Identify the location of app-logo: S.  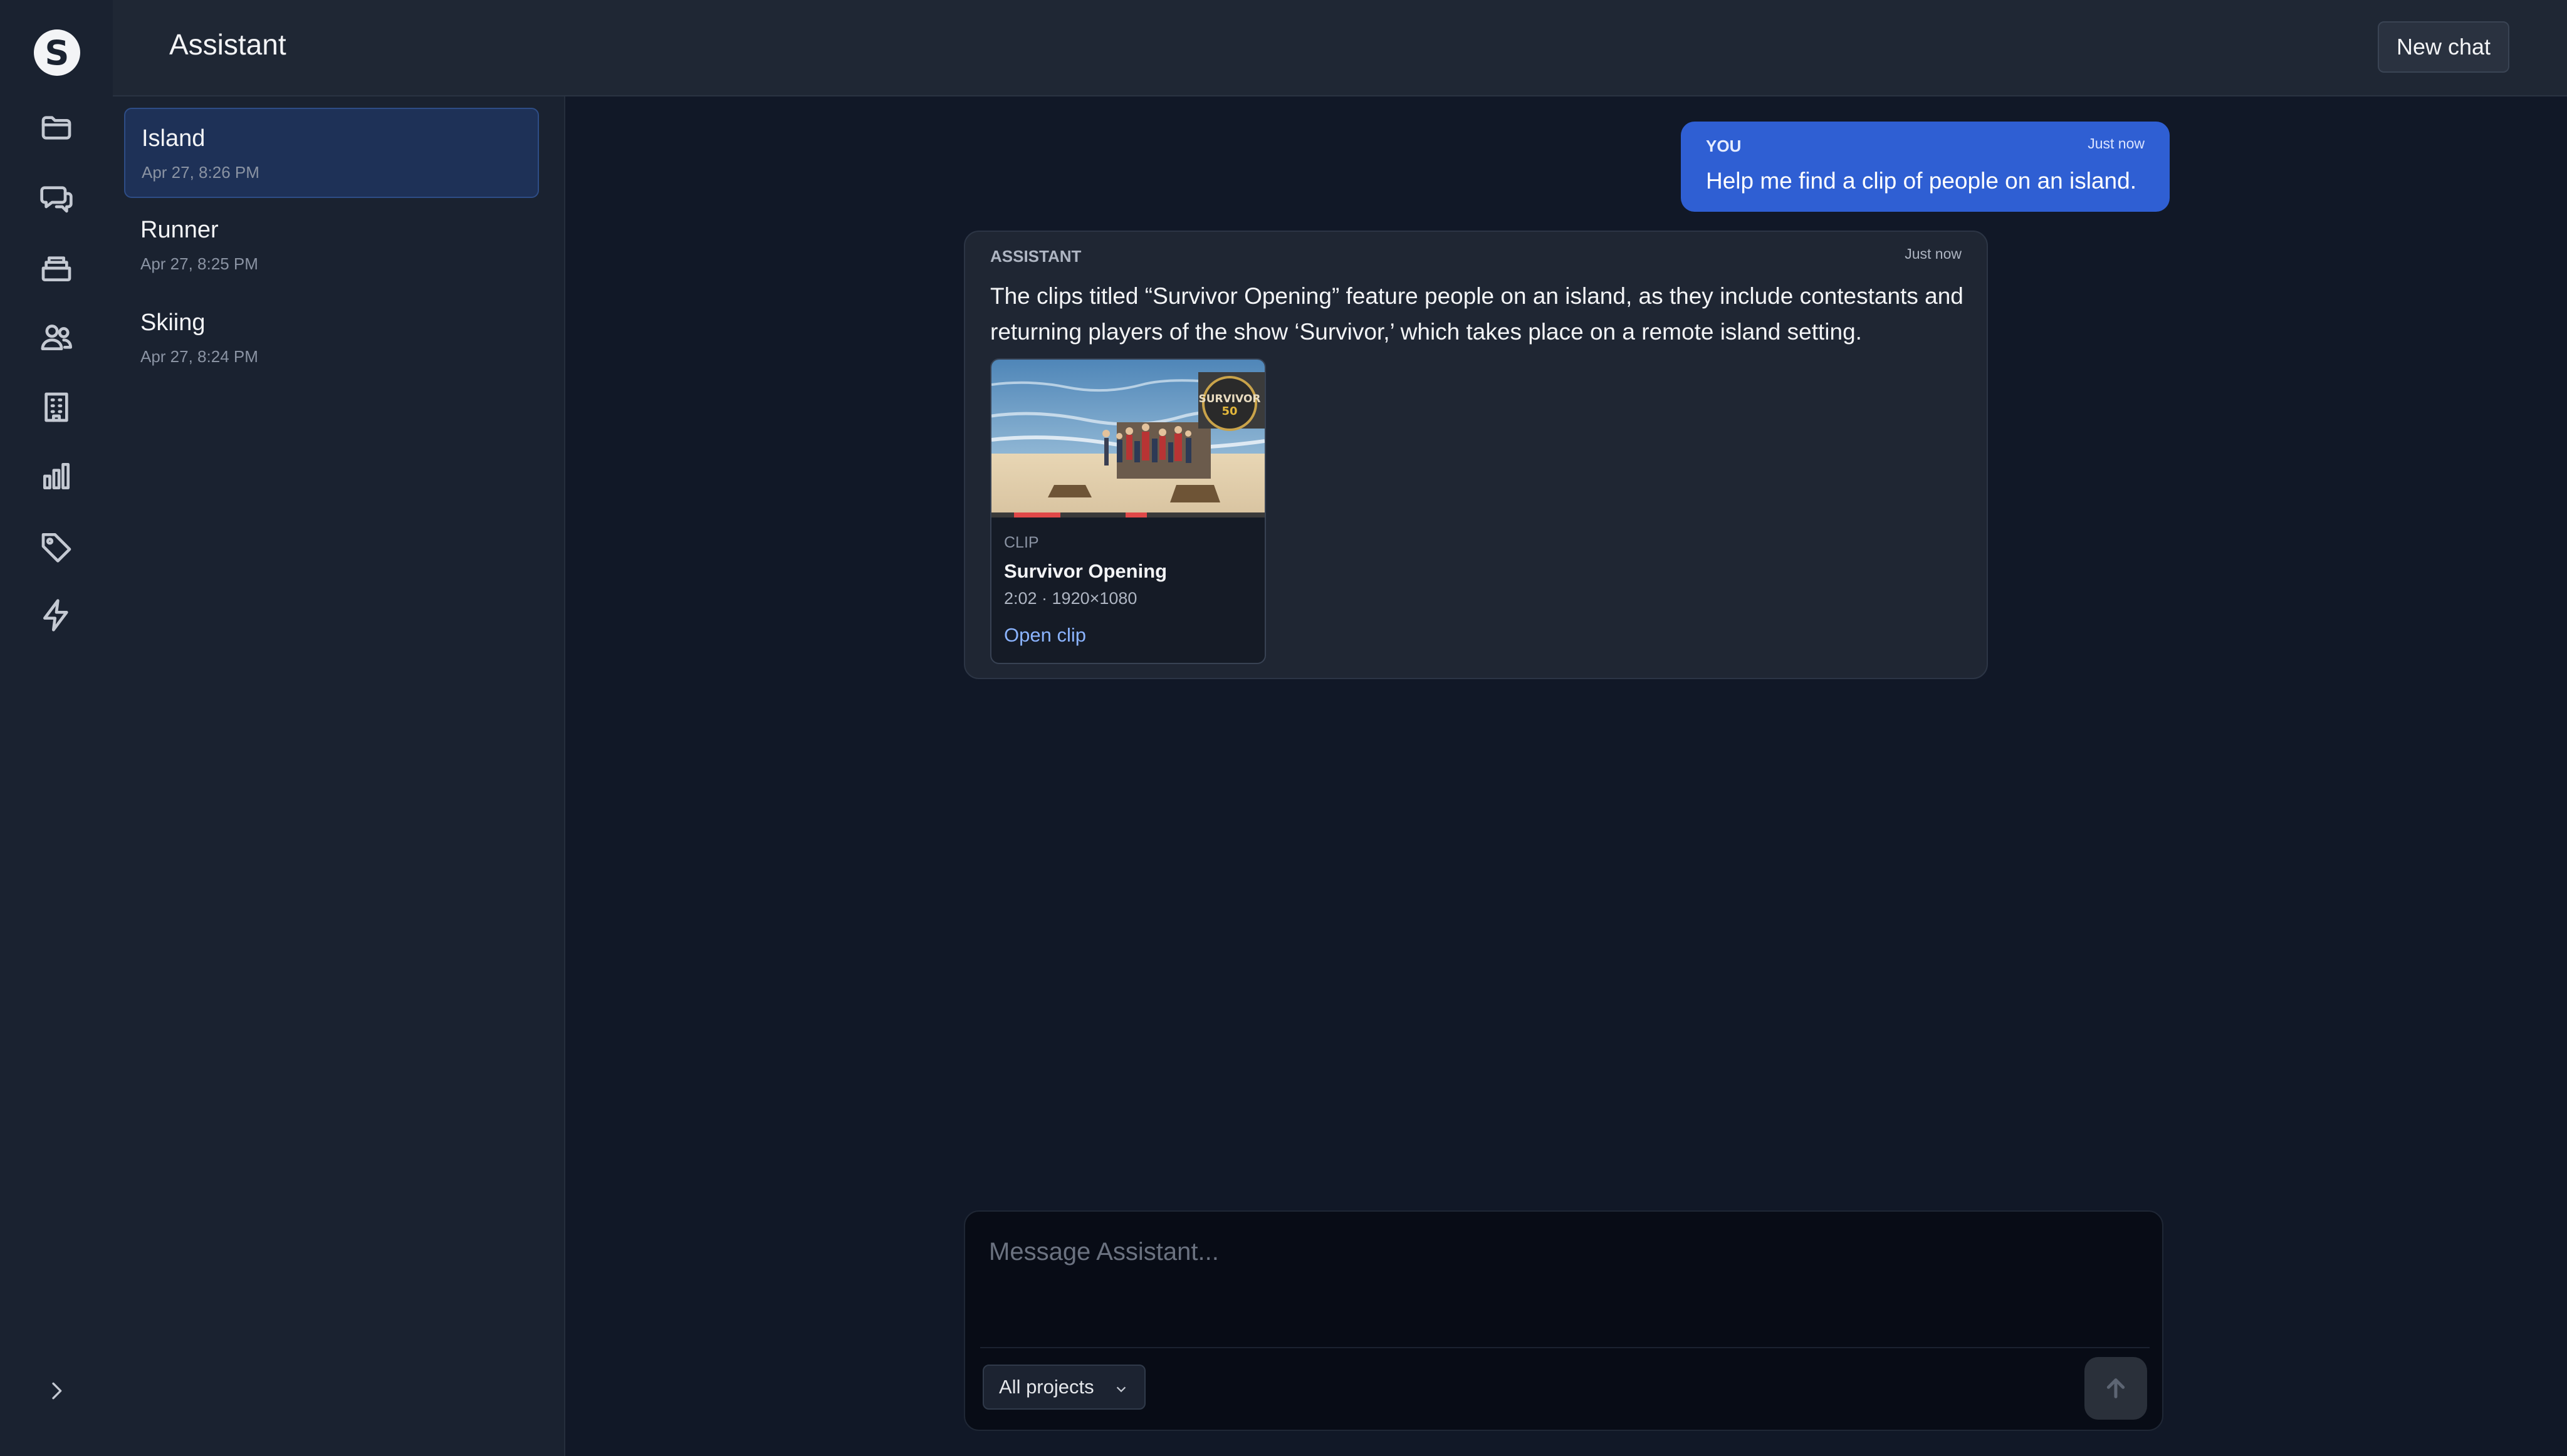
(57, 53).